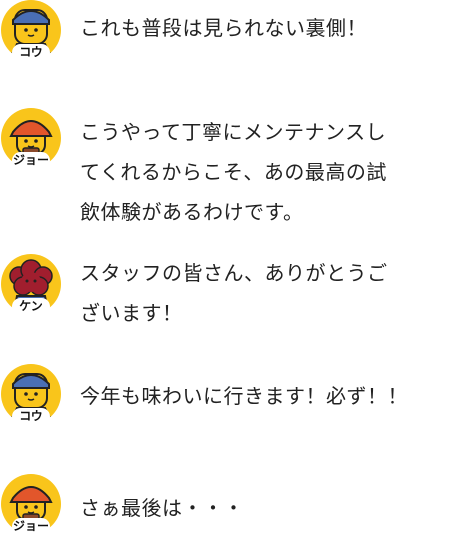  What do you see at coordinates (162, 508) in the screenshot?
I see `message-text: さぁ最後は・・・` at bounding box center [162, 508].